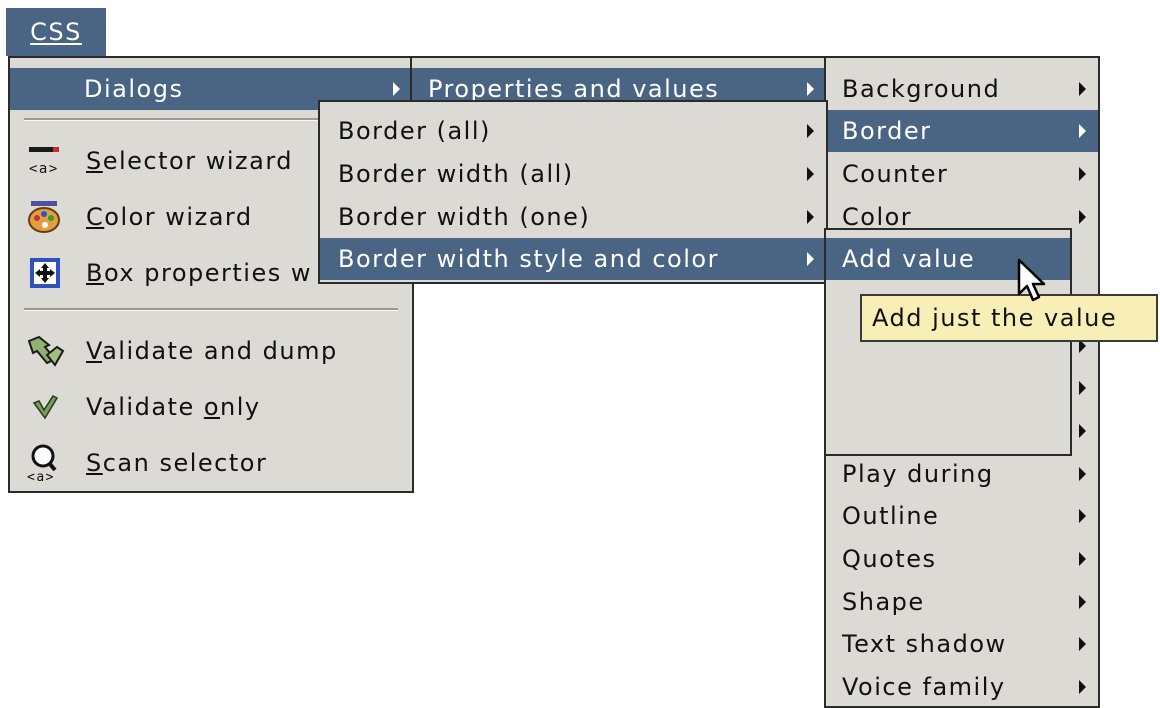 The width and height of the screenshot is (1160, 708). What do you see at coordinates (887, 131) in the screenshot?
I see `border-label: Border` at bounding box center [887, 131].